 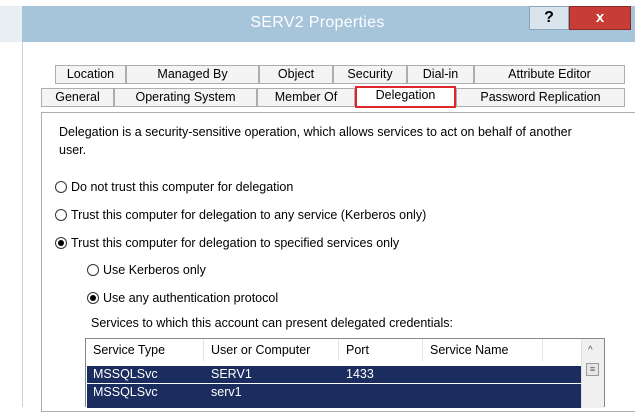 What do you see at coordinates (540, 97) in the screenshot?
I see `tab-password-replication: Password Replication` at bounding box center [540, 97].